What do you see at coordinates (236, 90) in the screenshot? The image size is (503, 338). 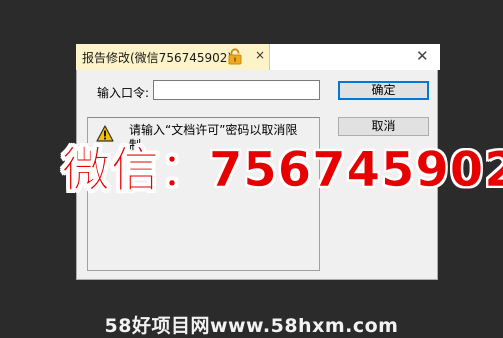 I see `password-input` at bounding box center [236, 90].